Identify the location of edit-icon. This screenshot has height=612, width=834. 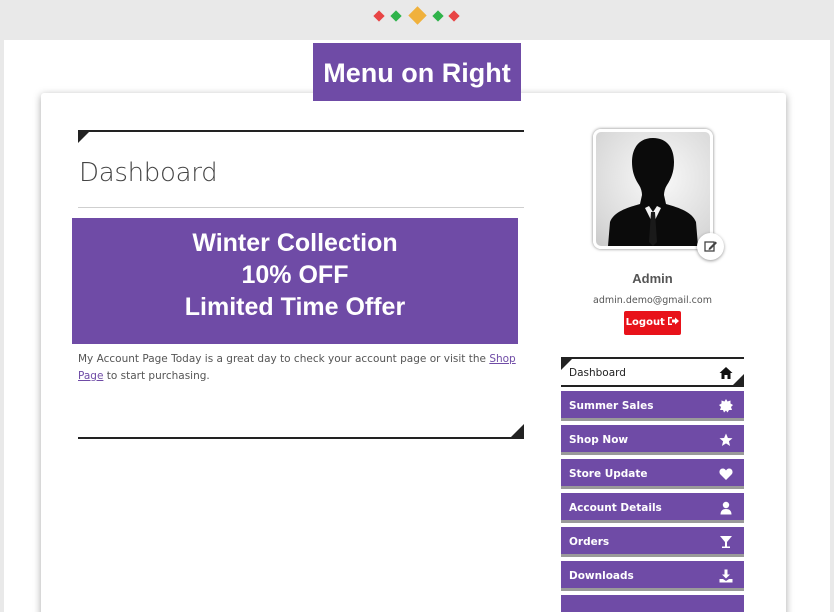
(710, 246).